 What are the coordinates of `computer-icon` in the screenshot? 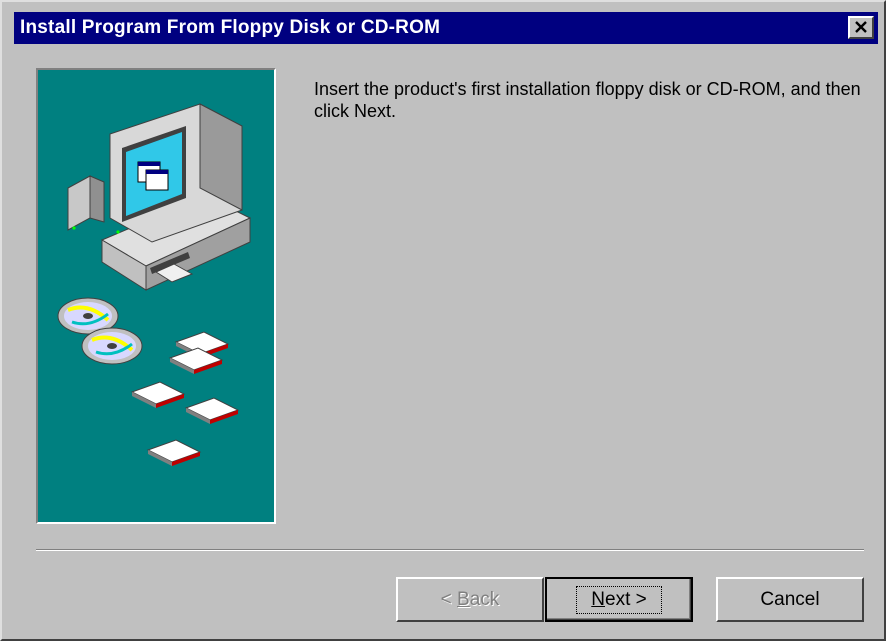 It's located at (159, 197).